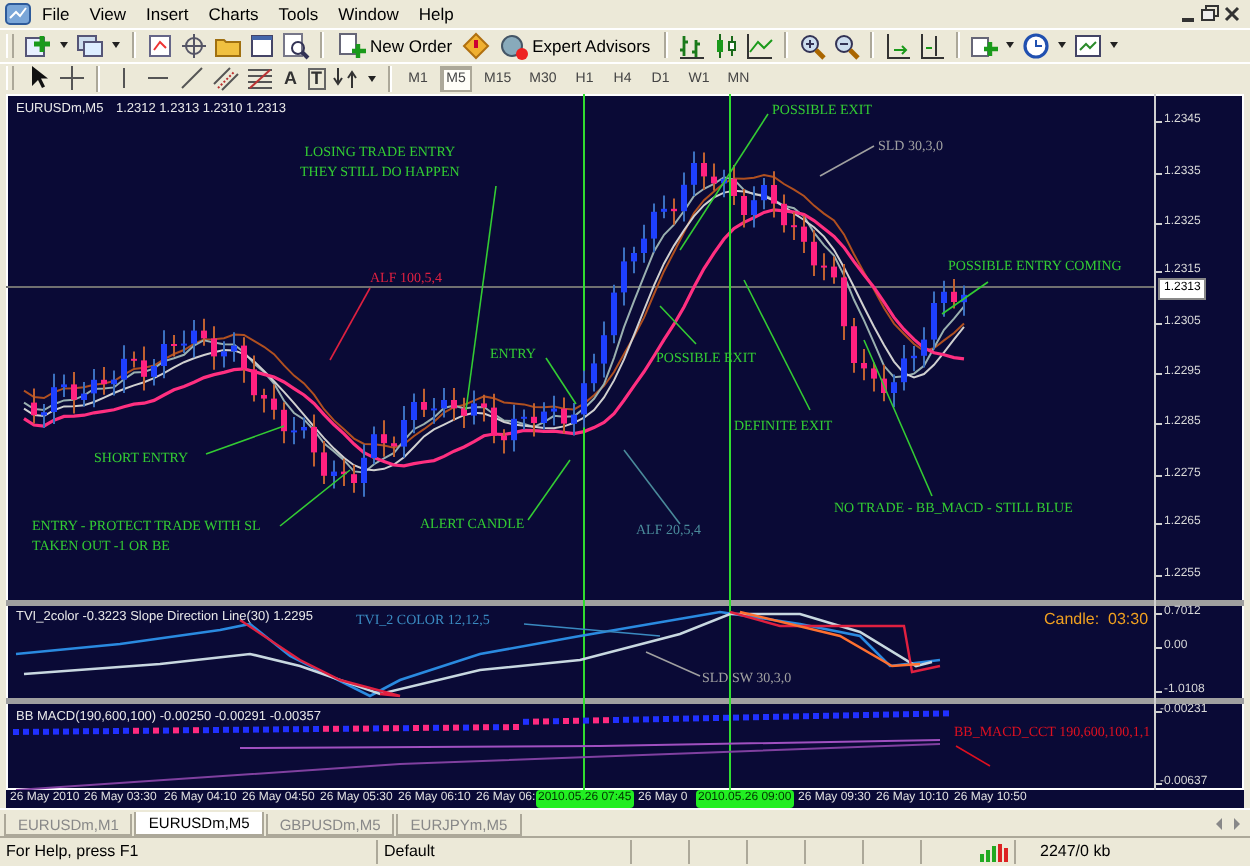 Image resolution: width=1250 pixels, height=866 pixels. I want to click on close-icon, so click(1232, 14).